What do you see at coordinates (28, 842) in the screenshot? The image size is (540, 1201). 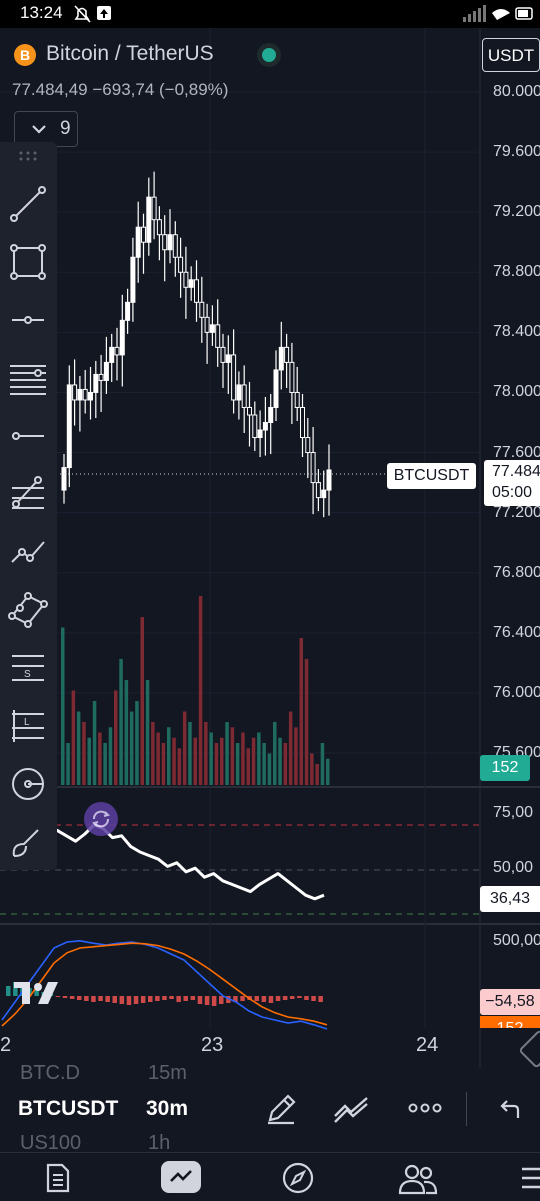 I see `brush-icon` at bounding box center [28, 842].